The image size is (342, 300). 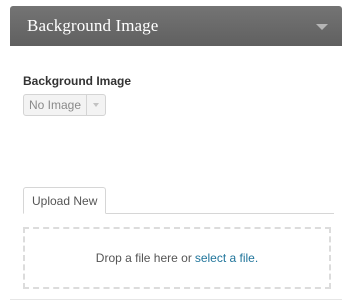 I want to click on background-image-select: No Image, so click(x=65, y=105).